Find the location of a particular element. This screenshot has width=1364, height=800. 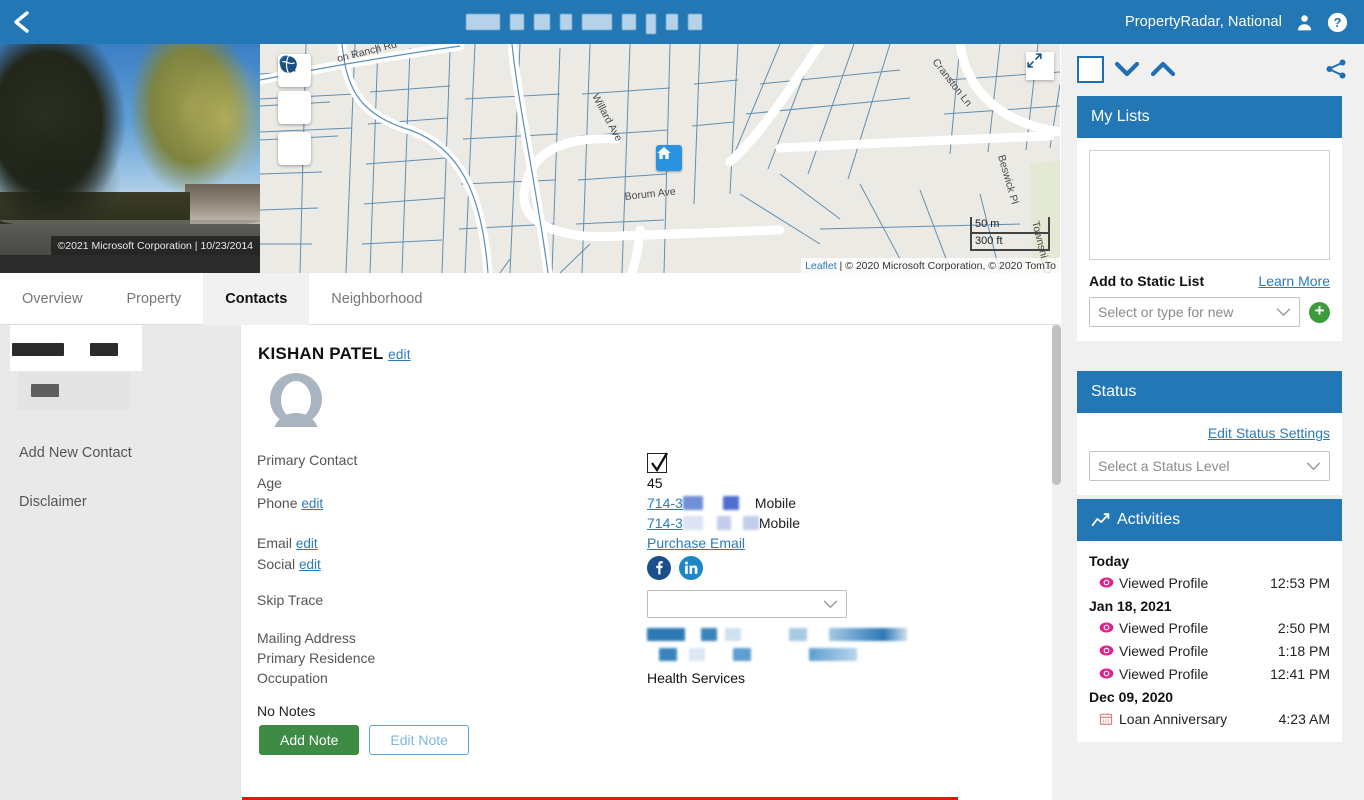

help-circle-icon: ? is located at coordinates (1337, 22).